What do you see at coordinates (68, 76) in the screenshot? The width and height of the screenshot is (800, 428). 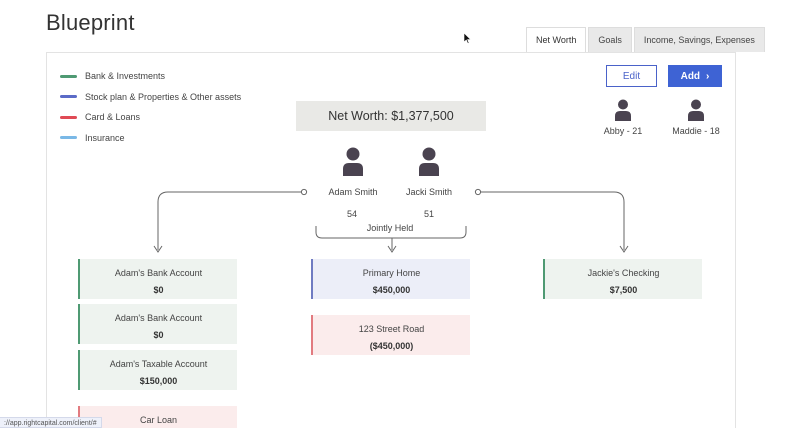 I see `legend-swatch-green` at bounding box center [68, 76].